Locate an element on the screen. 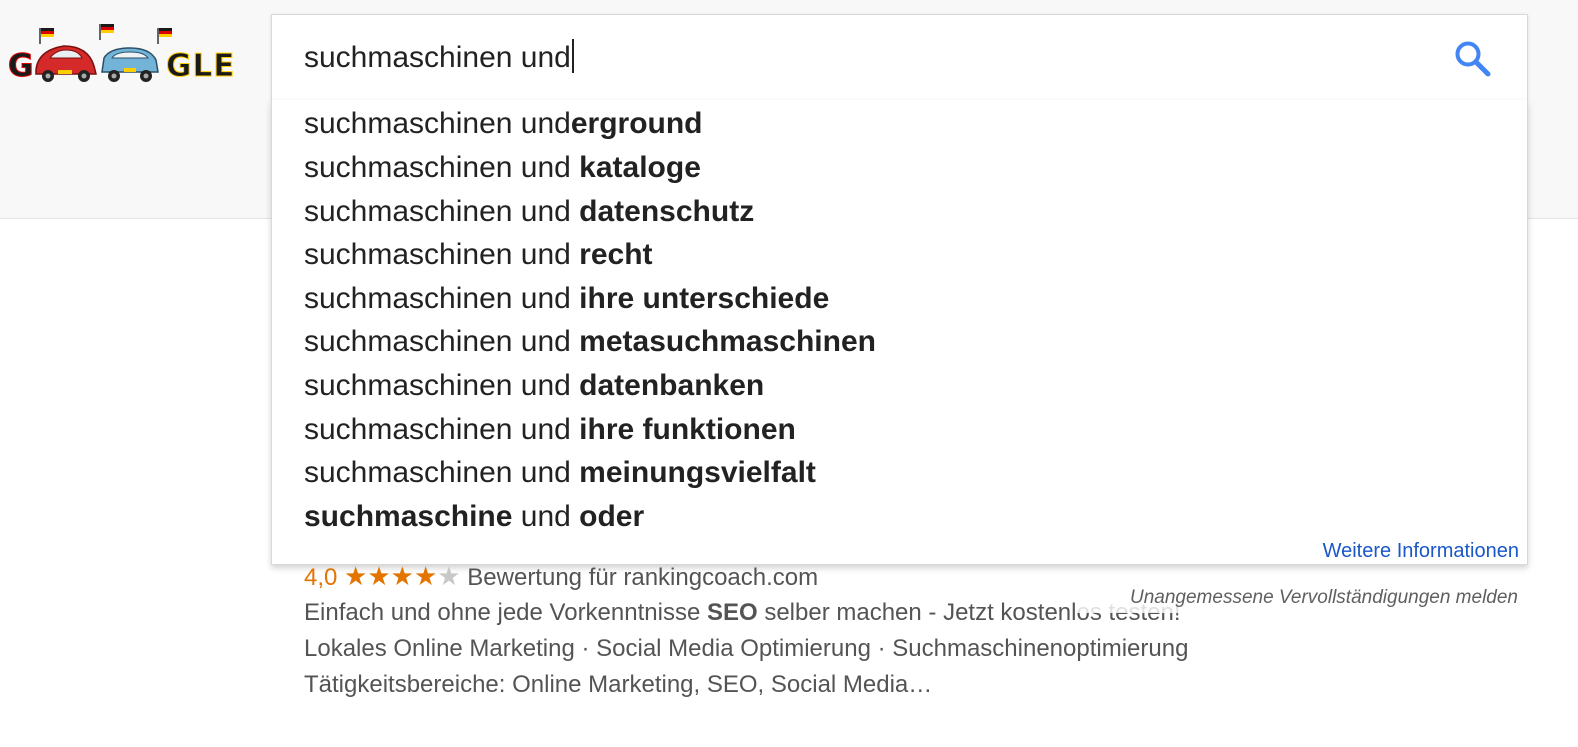  suggestion-item: suchmaschinen und datenschutz is located at coordinates (529, 212).